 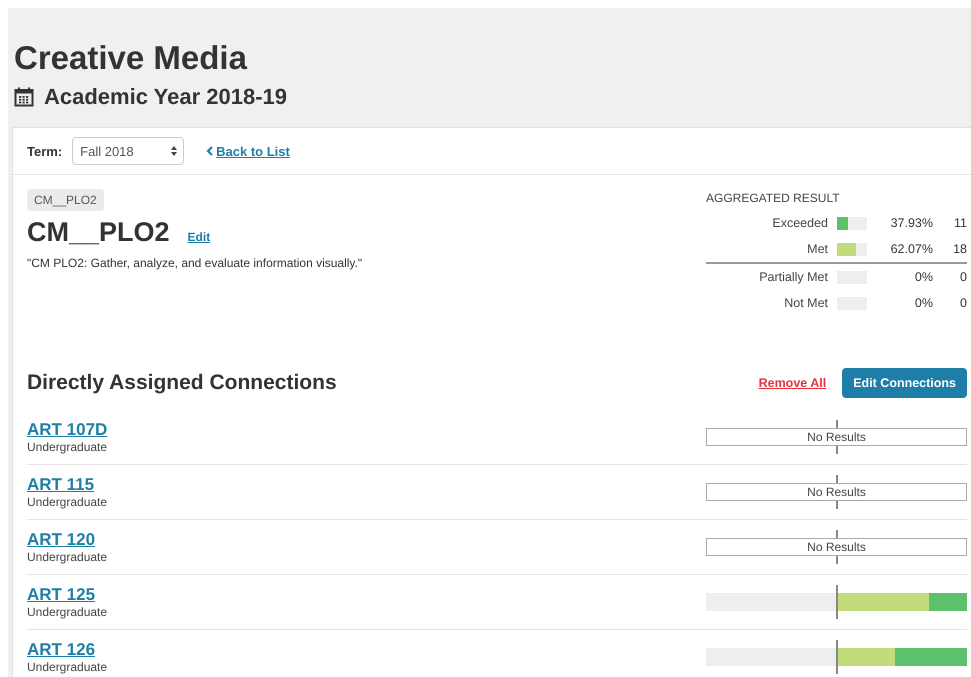 What do you see at coordinates (44, 151) in the screenshot?
I see `term-label: Term:` at bounding box center [44, 151].